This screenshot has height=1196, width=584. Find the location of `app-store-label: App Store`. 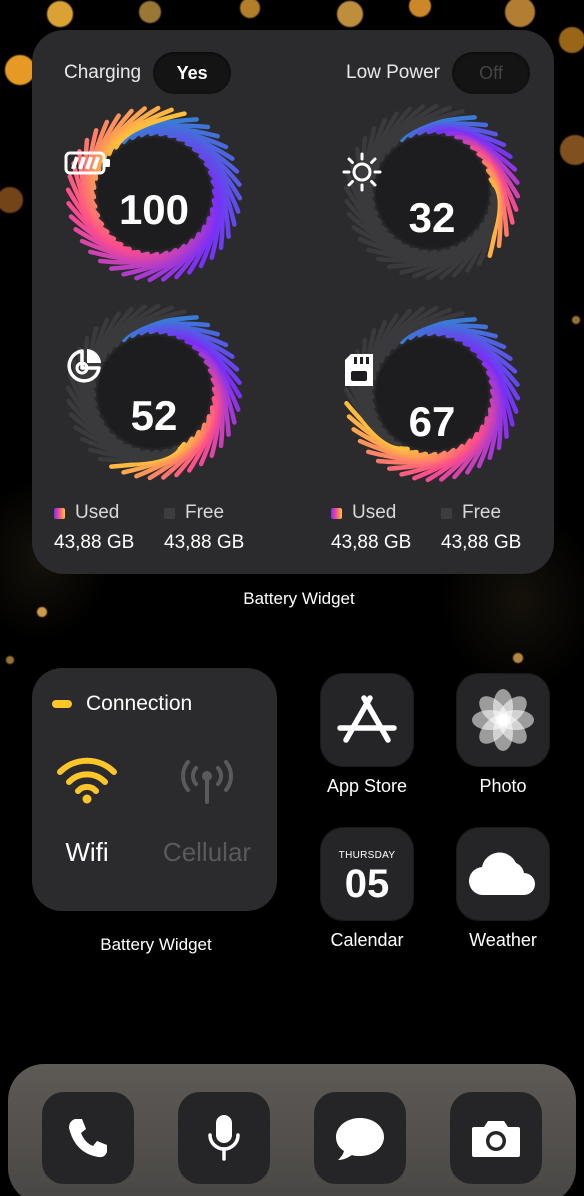

app-store-label: App Store is located at coordinates (367, 786).